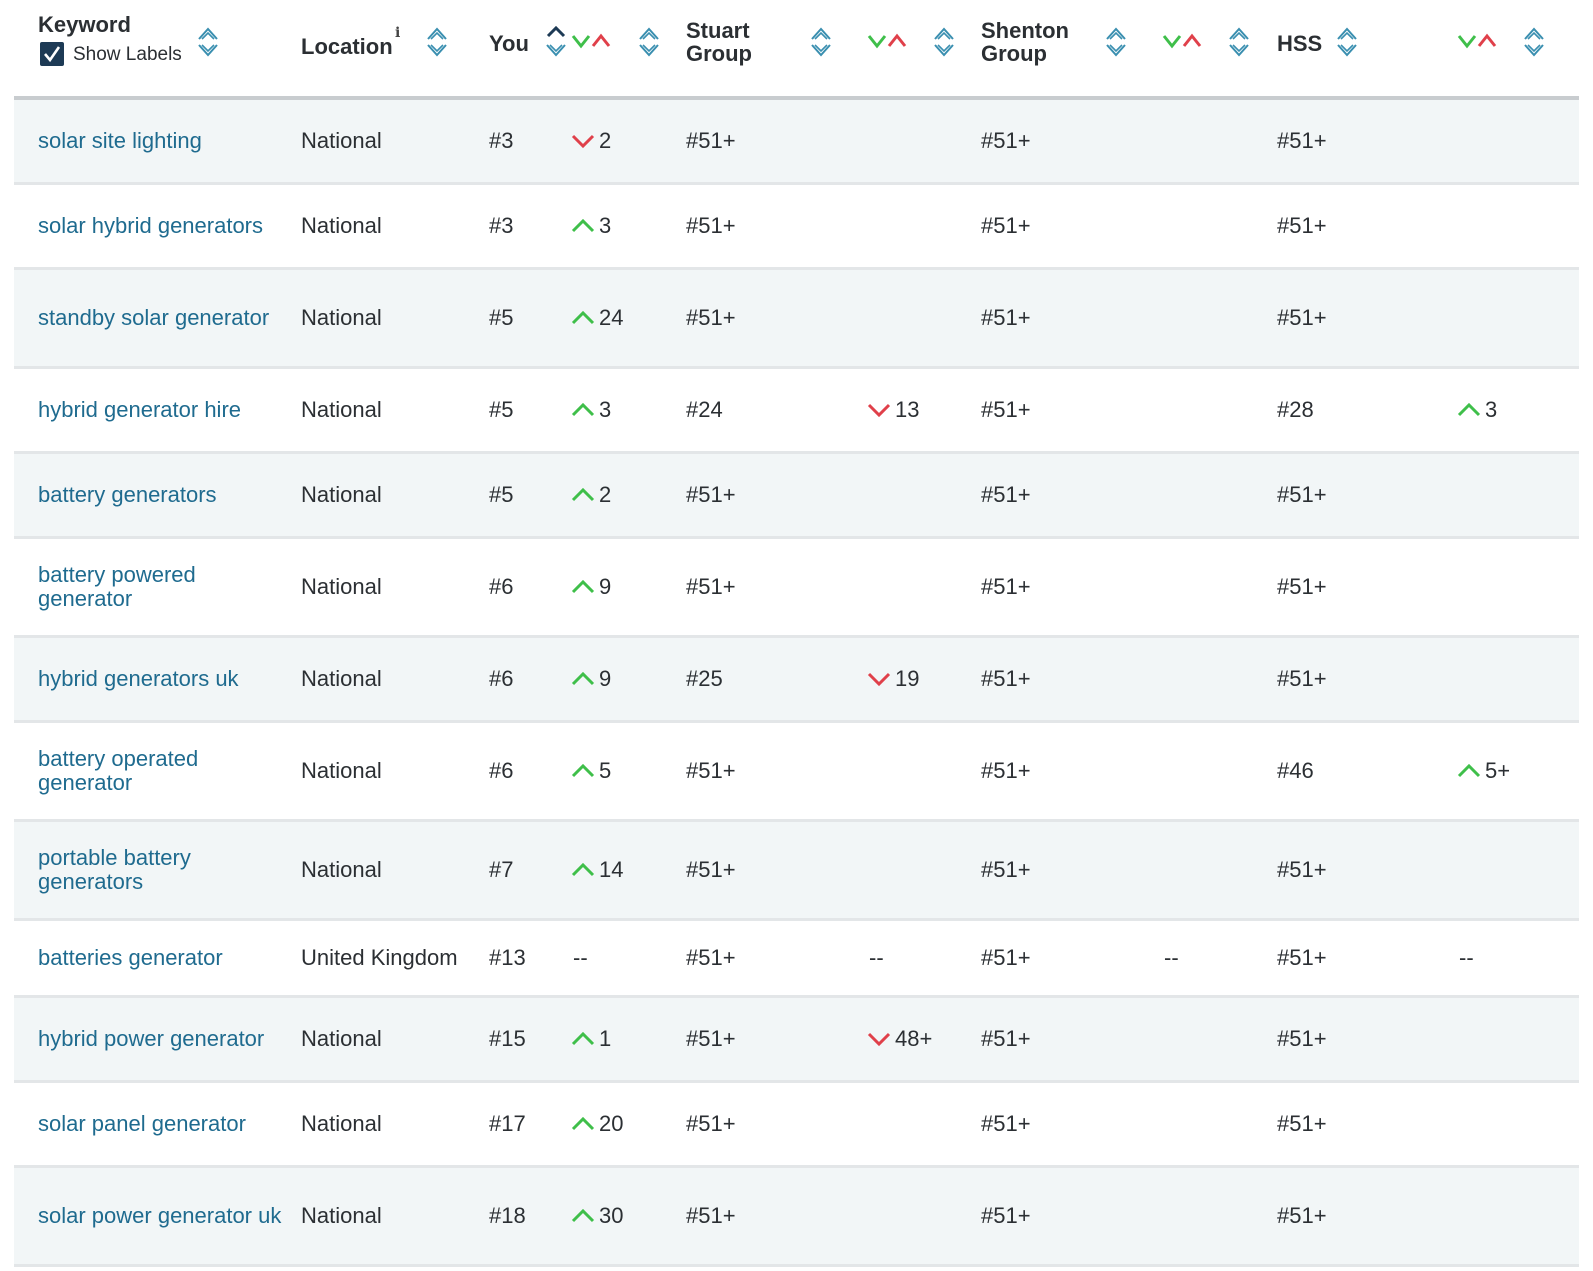 The image size is (1593, 1271). What do you see at coordinates (163, 679) in the screenshot?
I see `keyword-link: hybrid generators uk` at bounding box center [163, 679].